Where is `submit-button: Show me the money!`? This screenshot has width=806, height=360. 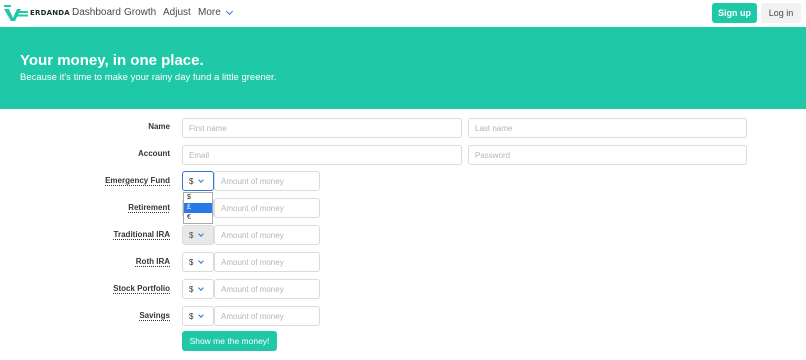 submit-button: Show me the money! is located at coordinates (229, 341).